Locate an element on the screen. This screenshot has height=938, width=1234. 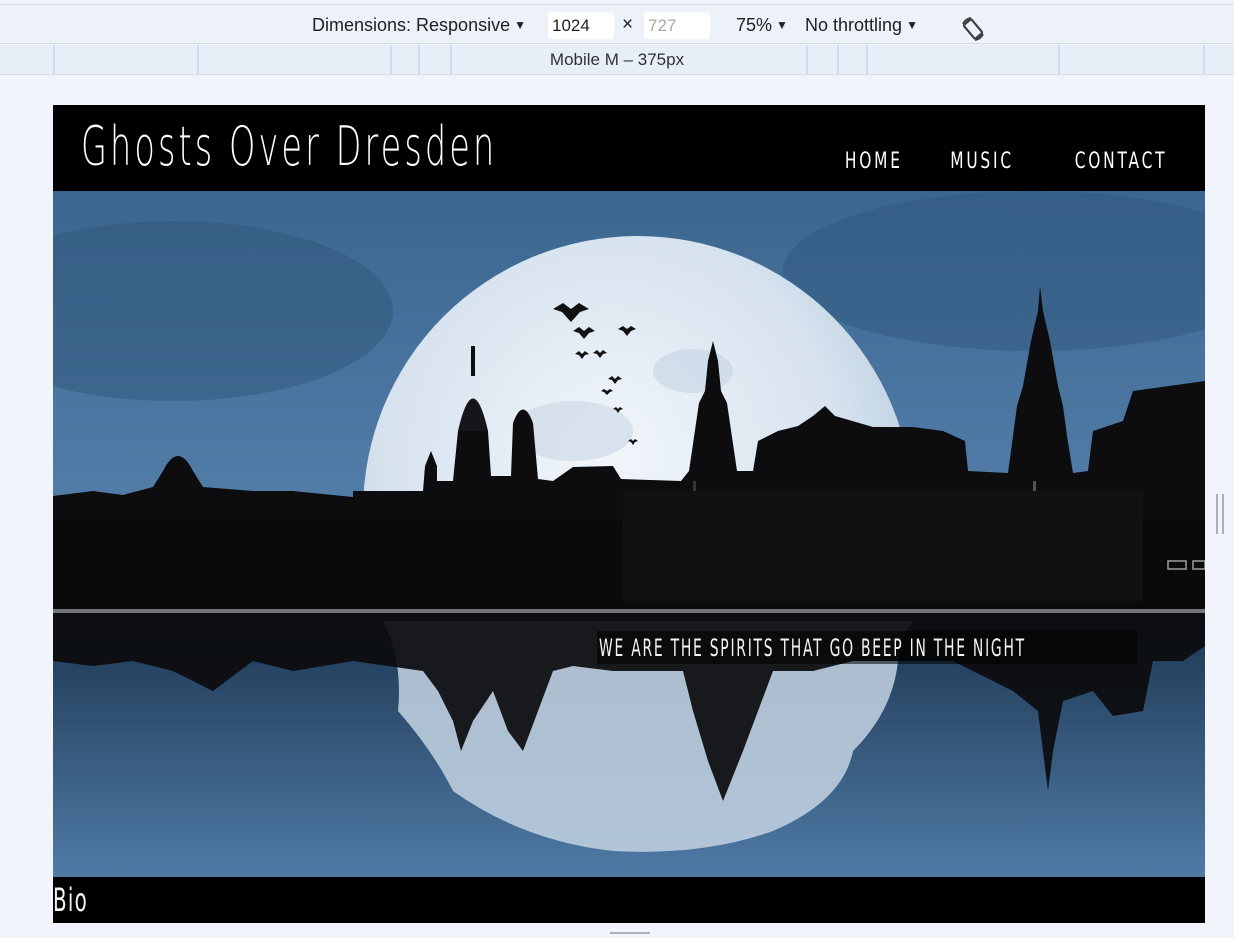
zoom-dropdown: 75% ▼ is located at coordinates (762, 25).